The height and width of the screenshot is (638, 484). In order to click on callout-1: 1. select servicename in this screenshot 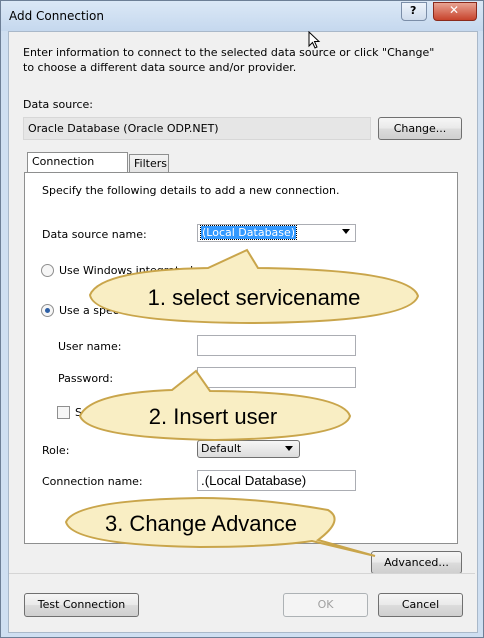, I will do `click(254, 286)`.